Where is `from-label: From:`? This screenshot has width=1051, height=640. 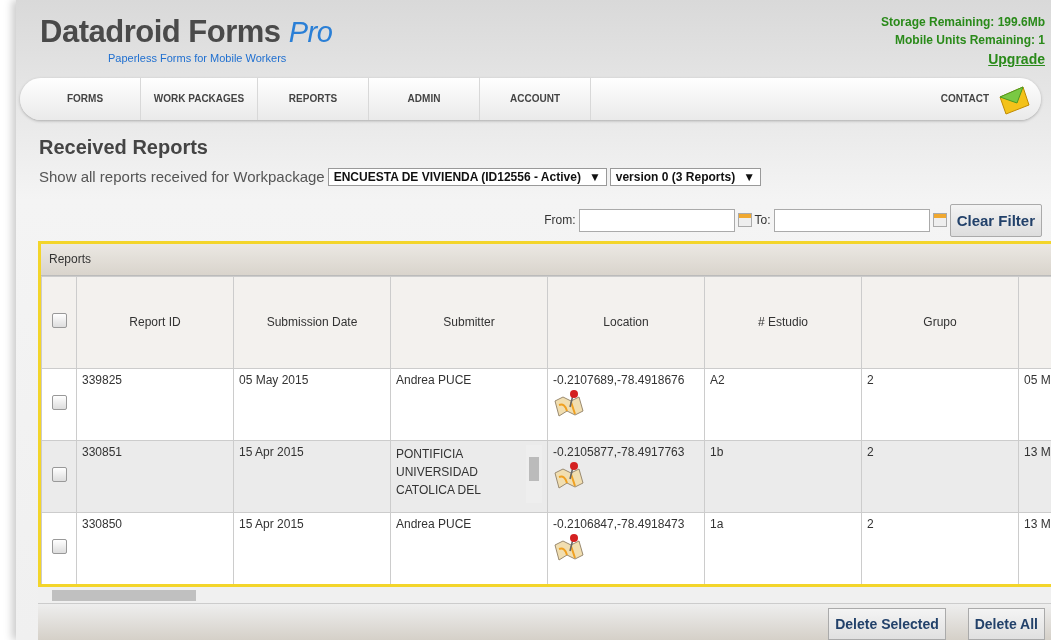 from-label: From: is located at coordinates (560, 220).